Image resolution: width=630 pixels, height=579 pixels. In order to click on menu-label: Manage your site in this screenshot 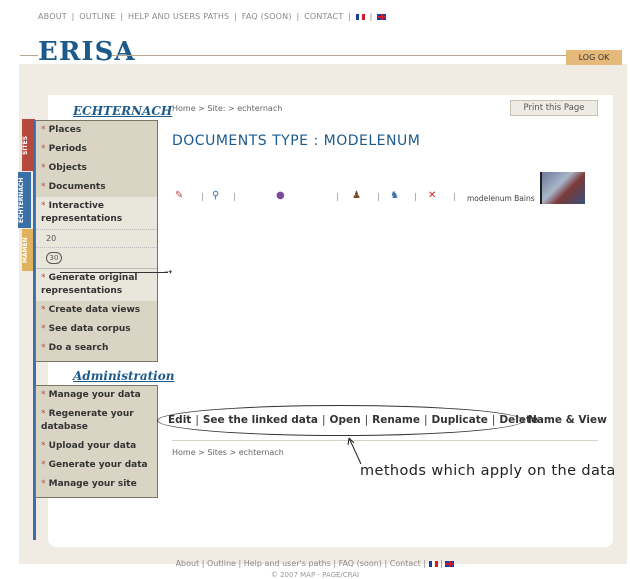, I will do `click(92, 484)`.